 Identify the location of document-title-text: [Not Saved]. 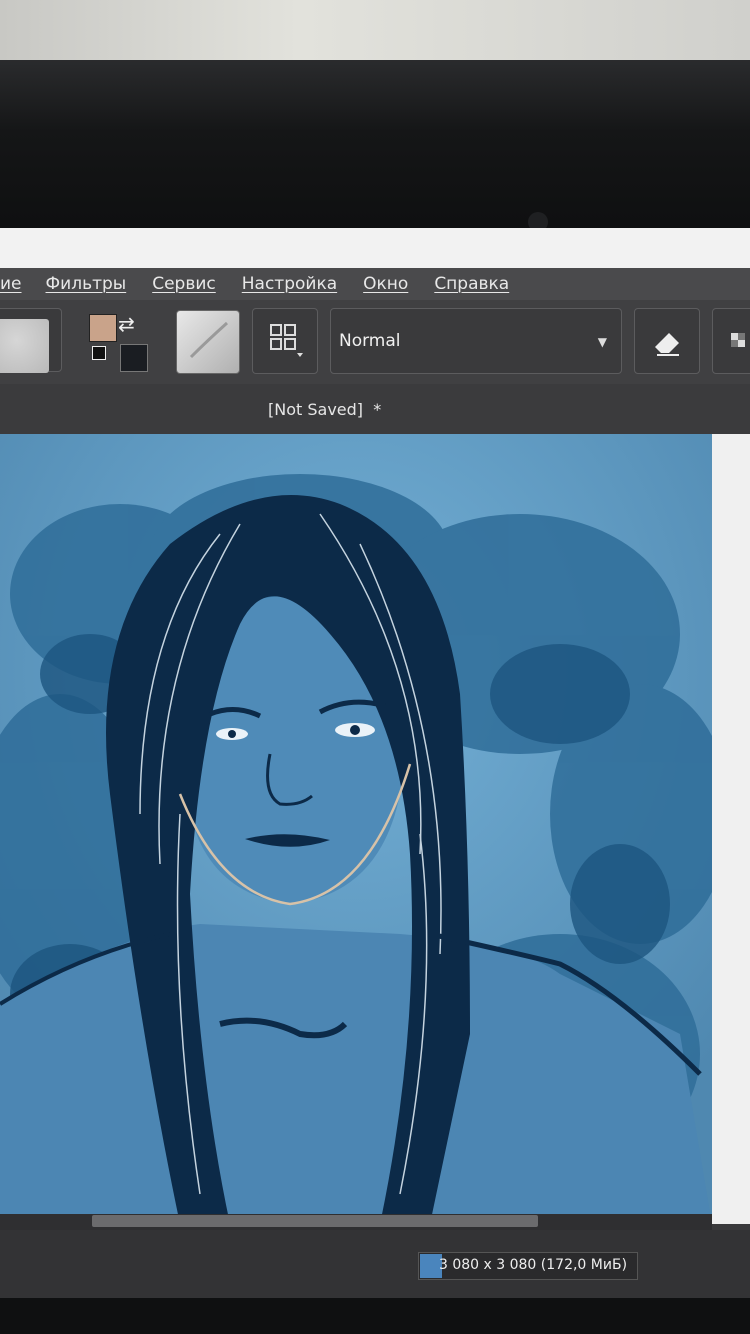
(316, 409).